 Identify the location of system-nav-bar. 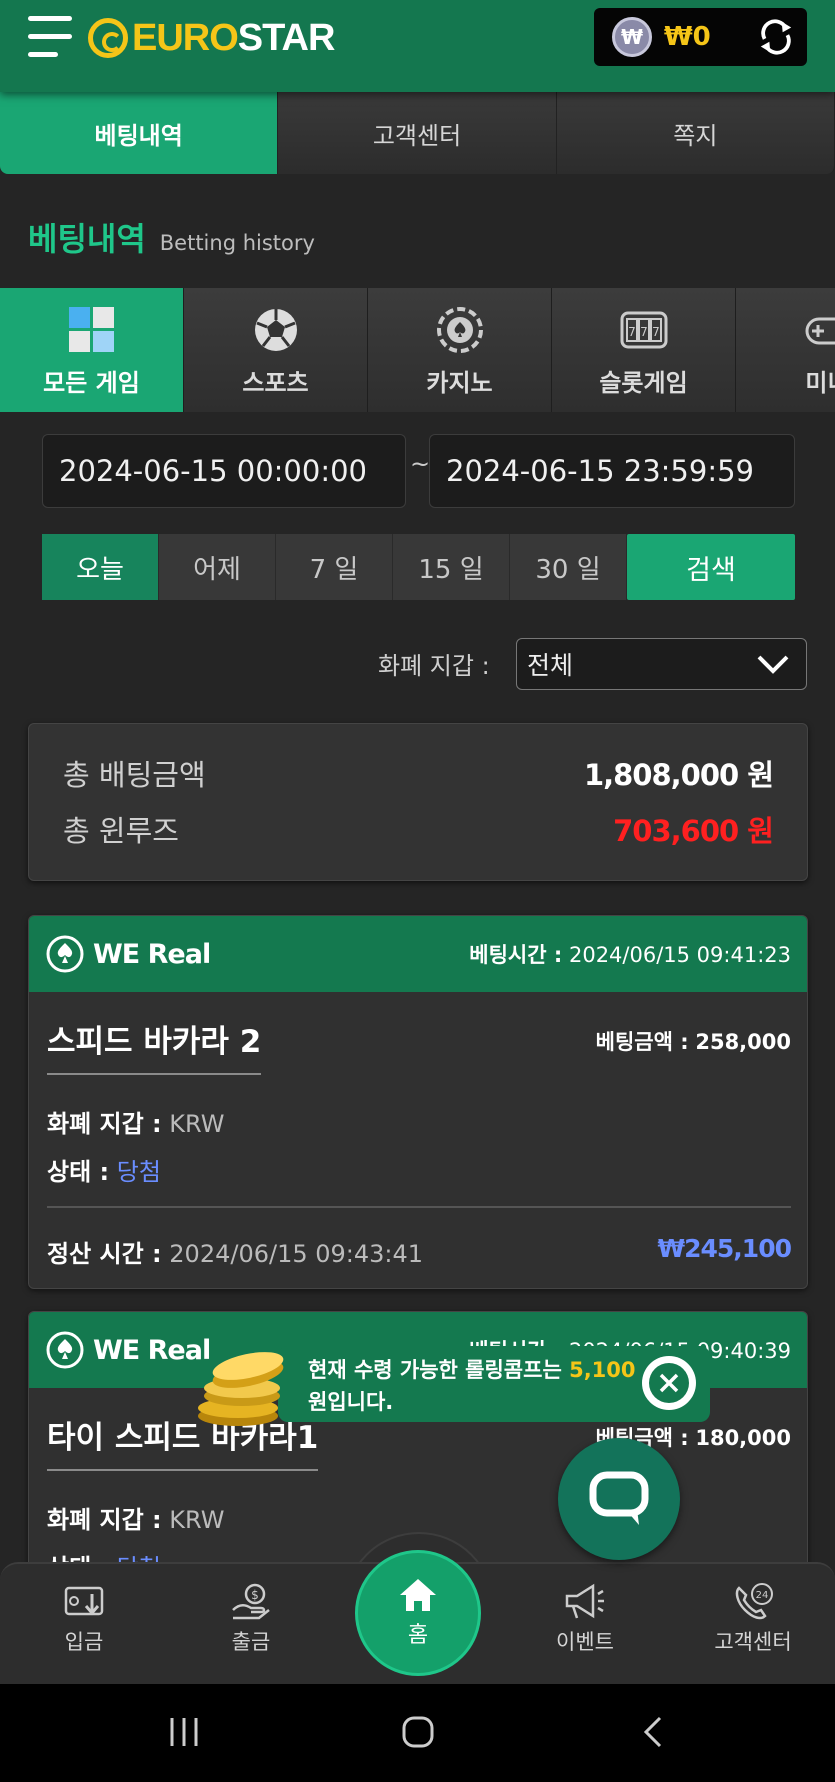
(417, 1733).